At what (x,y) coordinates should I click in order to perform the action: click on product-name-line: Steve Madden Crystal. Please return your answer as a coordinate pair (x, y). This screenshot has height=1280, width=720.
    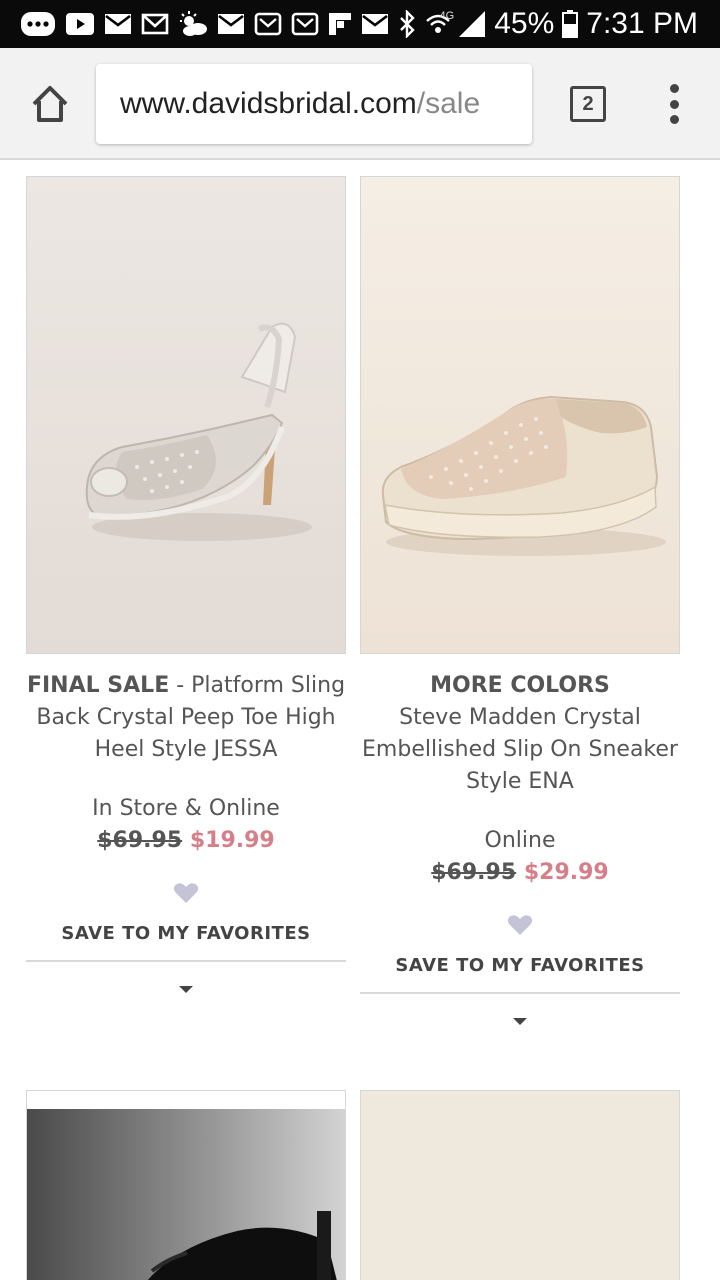
    Looking at the image, I should click on (520, 717).